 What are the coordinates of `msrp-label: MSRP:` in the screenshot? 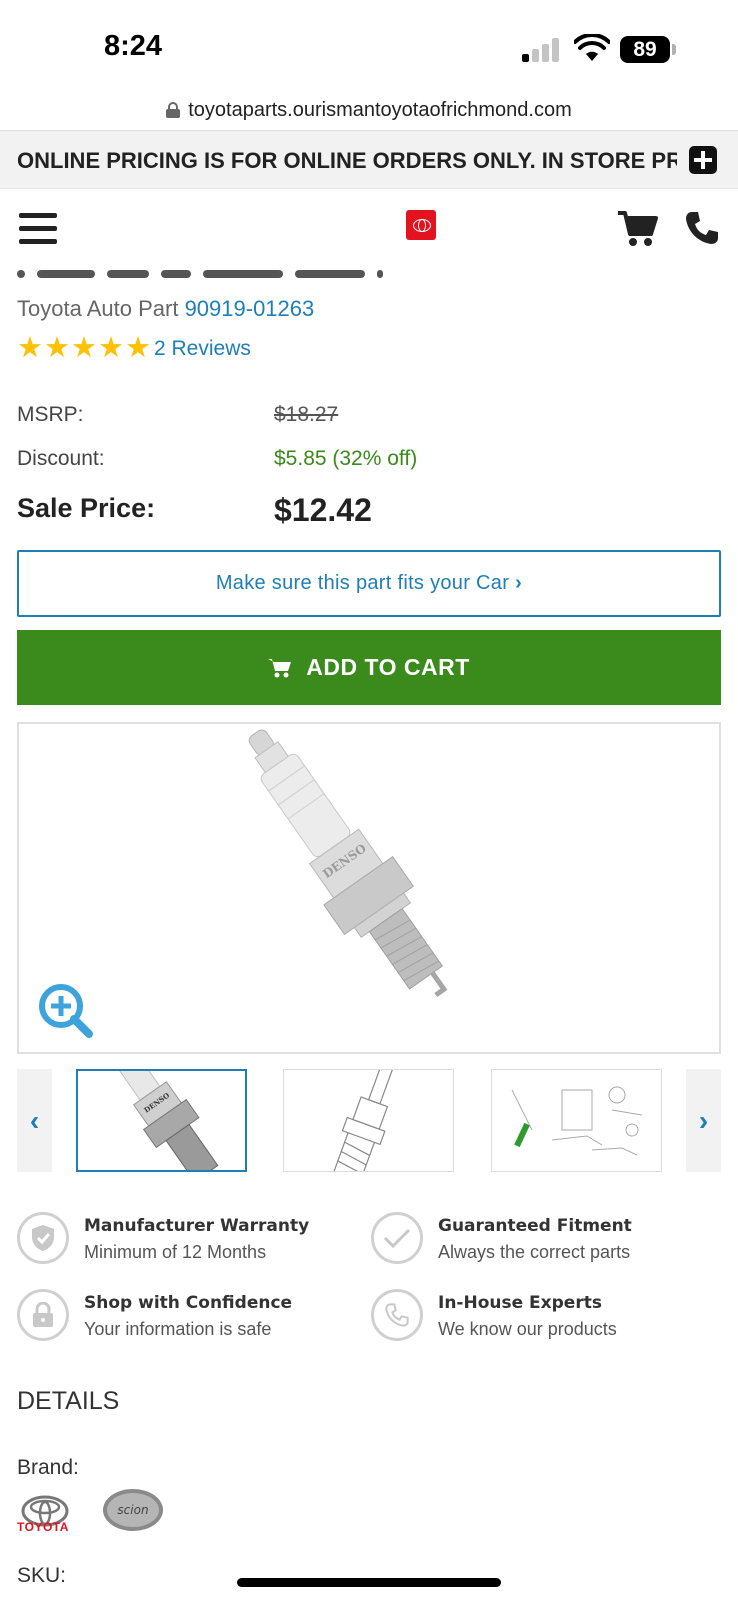 It's located at (50, 414).